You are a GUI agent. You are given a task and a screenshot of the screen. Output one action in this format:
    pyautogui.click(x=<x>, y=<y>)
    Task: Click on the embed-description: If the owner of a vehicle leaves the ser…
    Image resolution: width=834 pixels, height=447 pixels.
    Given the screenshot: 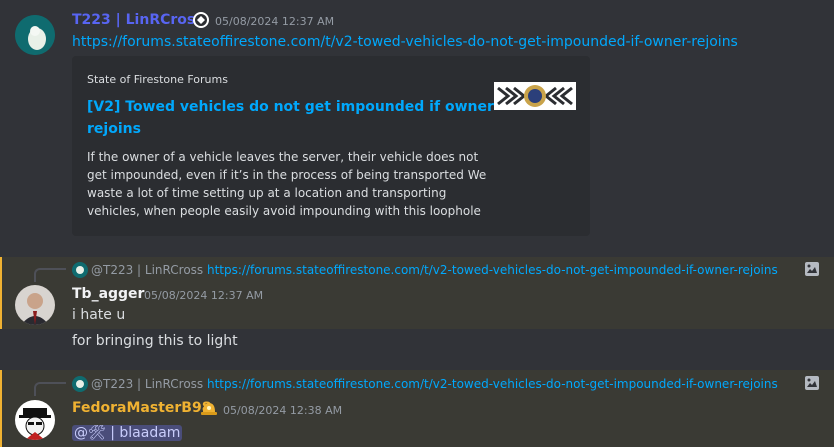 What is the action you would take?
    pyautogui.click(x=287, y=184)
    